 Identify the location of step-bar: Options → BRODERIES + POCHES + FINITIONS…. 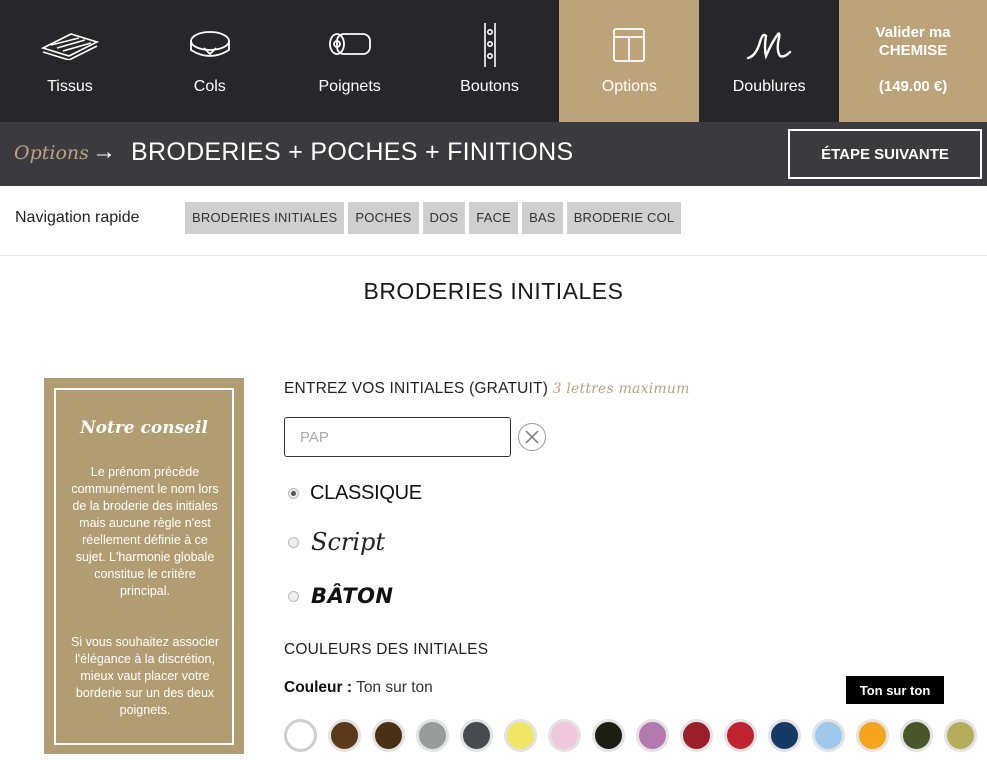
(493, 154).